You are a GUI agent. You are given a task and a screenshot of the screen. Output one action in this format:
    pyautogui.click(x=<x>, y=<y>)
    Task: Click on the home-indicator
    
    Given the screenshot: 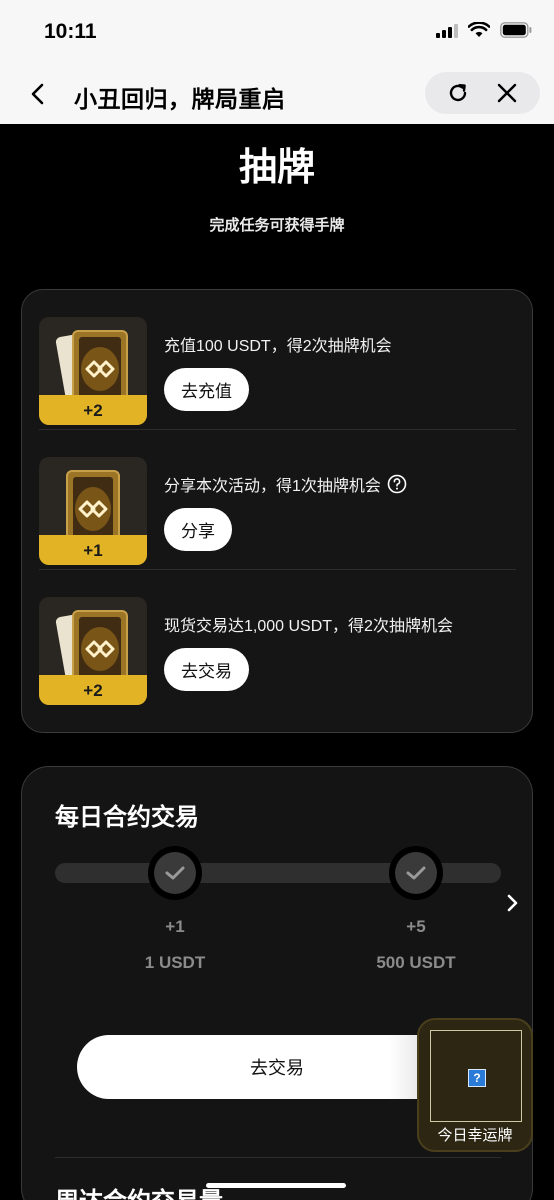 What is the action you would take?
    pyautogui.click(x=276, y=1185)
    